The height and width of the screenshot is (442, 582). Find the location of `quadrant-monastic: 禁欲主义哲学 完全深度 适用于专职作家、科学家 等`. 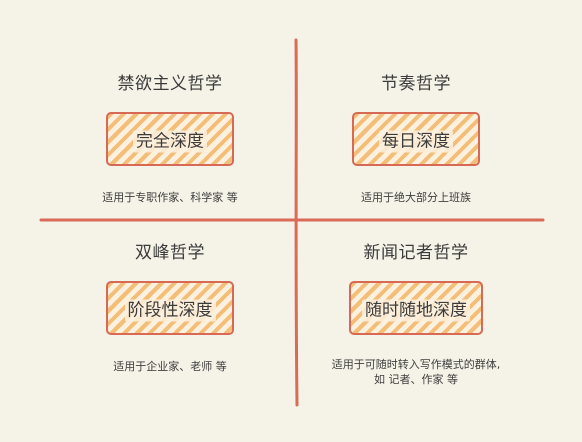

quadrant-monastic: 禁欲主义哲学 完全深度 适用于专职作家、科学家 等 is located at coordinates (170, 138).